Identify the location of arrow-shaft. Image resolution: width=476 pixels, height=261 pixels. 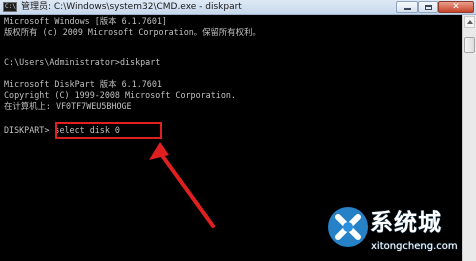
(187, 190).